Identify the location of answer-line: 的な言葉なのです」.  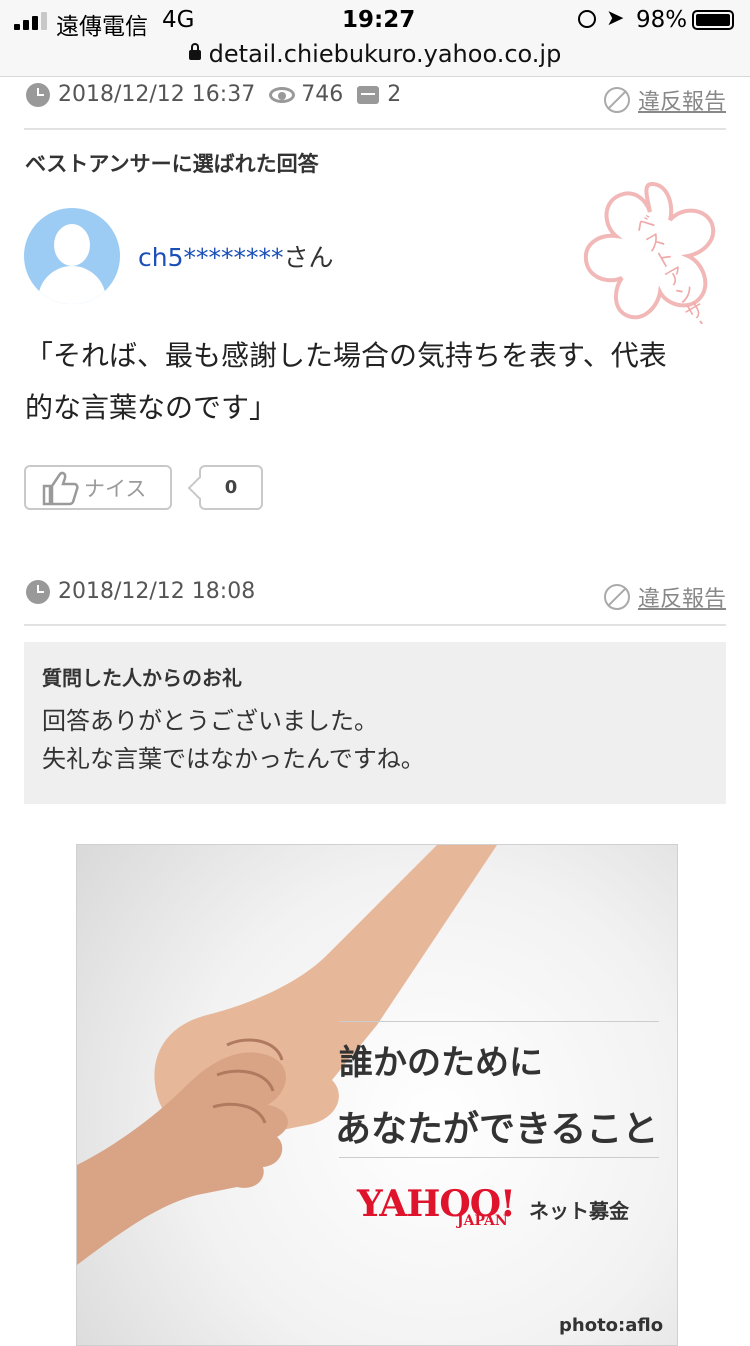
(151, 407).